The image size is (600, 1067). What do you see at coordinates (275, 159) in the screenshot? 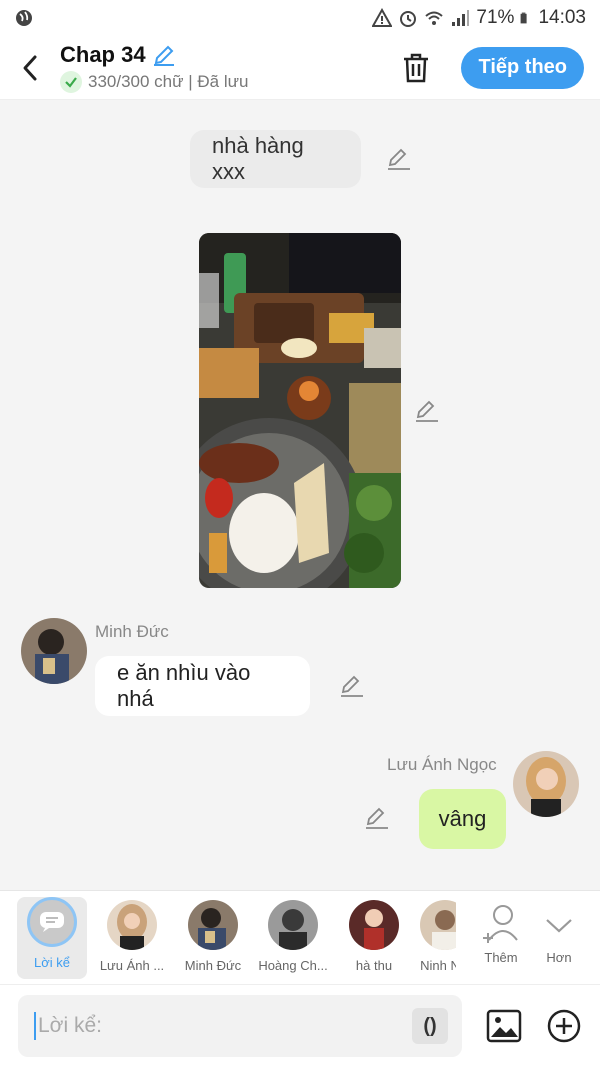
I see `narration-bubble: nhà hàng xxx` at bounding box center [275, 159].